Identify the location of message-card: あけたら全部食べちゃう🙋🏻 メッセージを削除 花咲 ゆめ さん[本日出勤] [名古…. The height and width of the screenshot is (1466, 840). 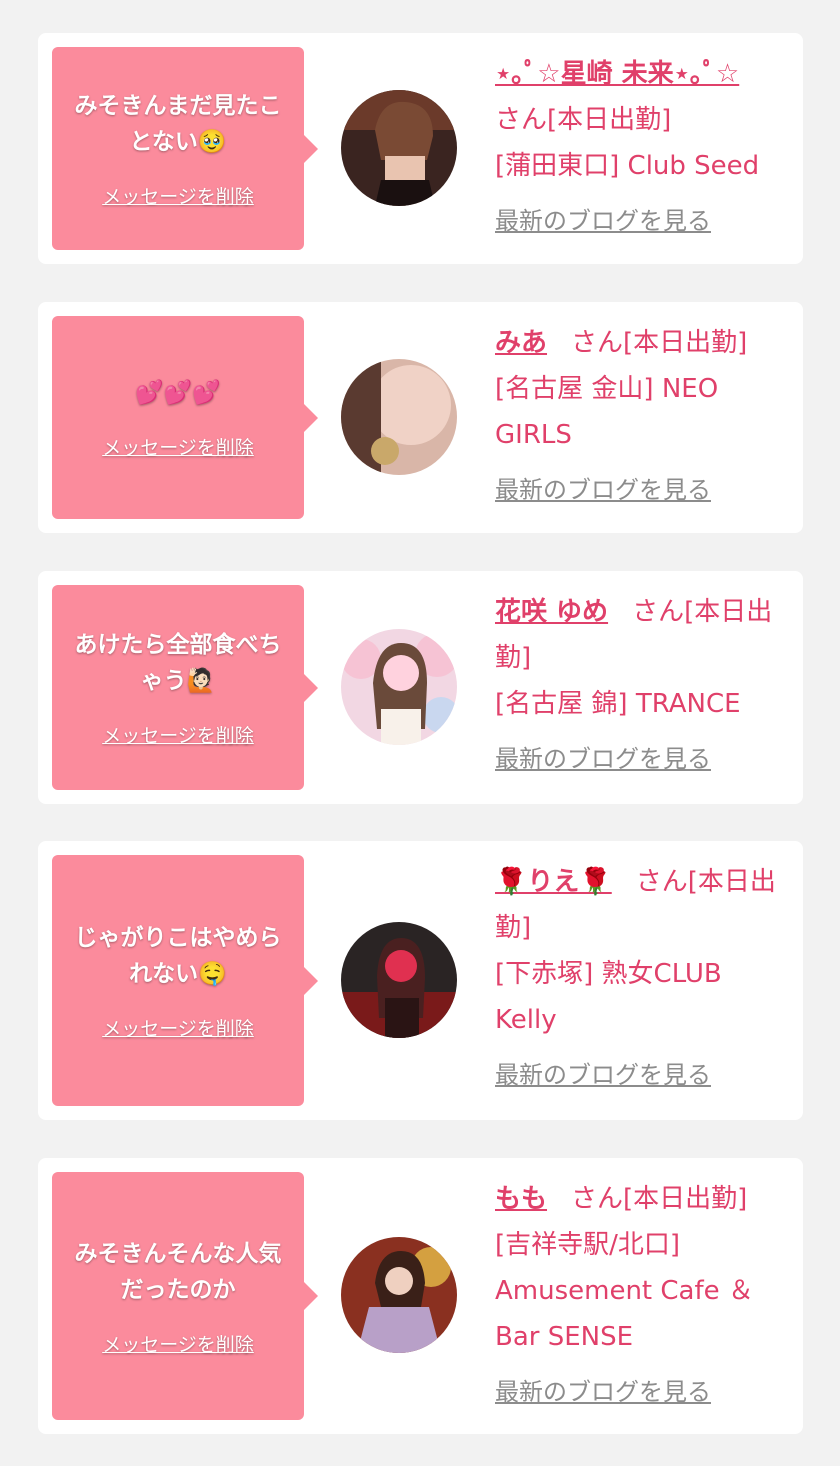
(420, 687).